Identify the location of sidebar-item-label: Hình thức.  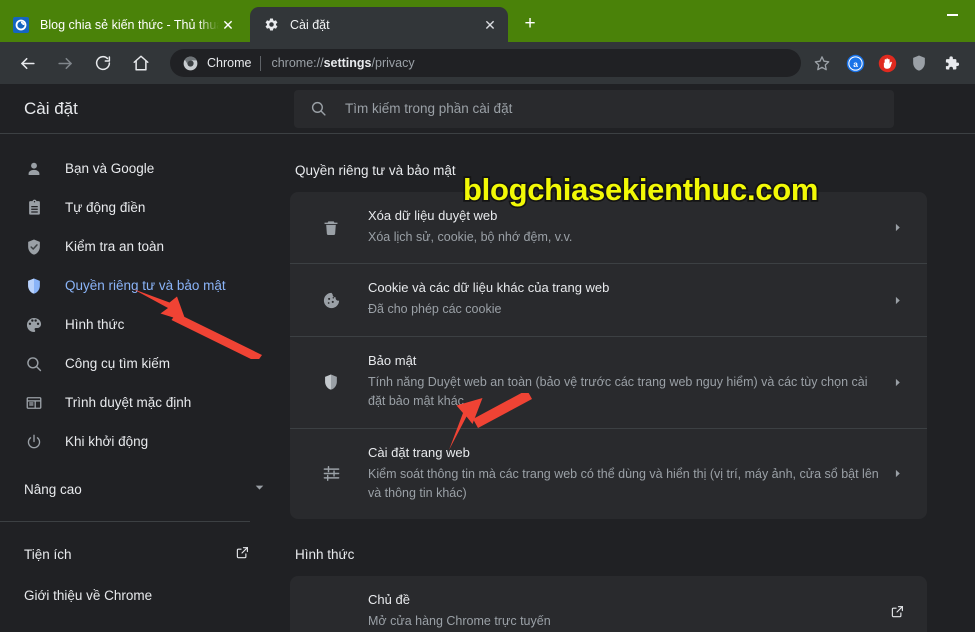
(95, 324).